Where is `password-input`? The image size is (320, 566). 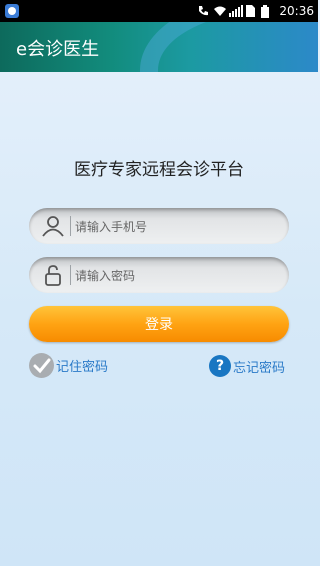 password-input is located at coordinates (175, 276).